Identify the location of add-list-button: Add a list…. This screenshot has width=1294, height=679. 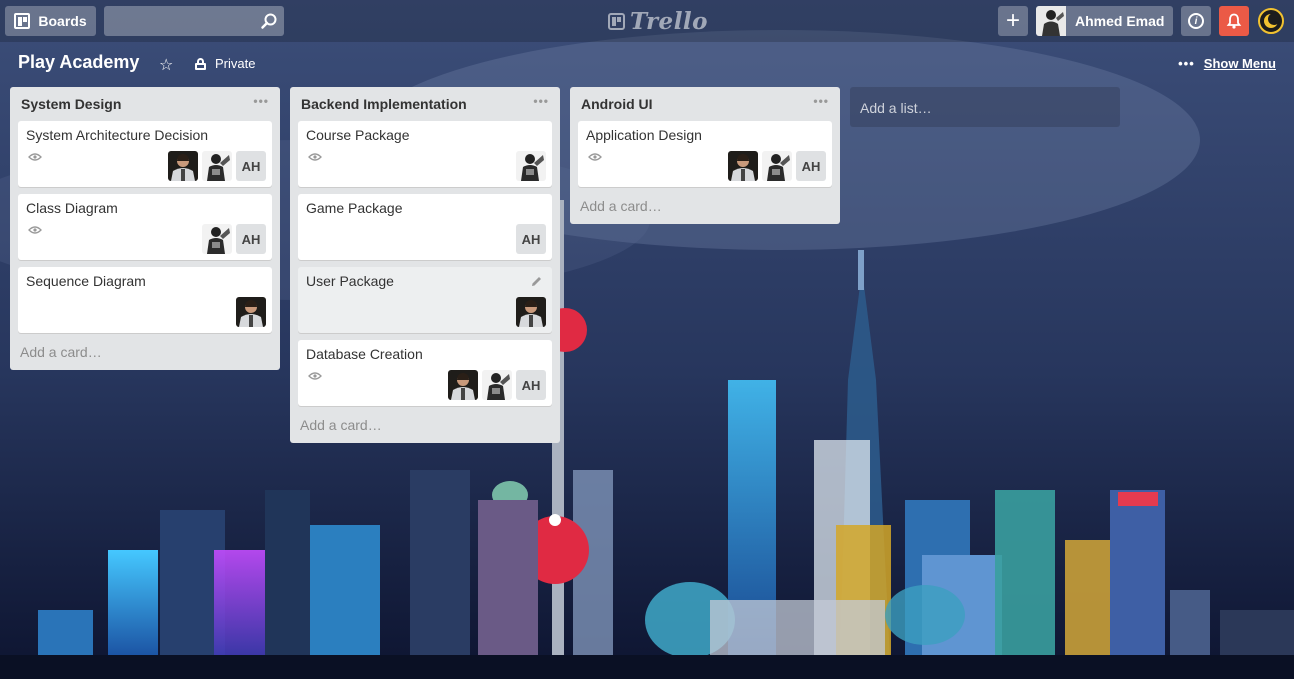
(985, 107).